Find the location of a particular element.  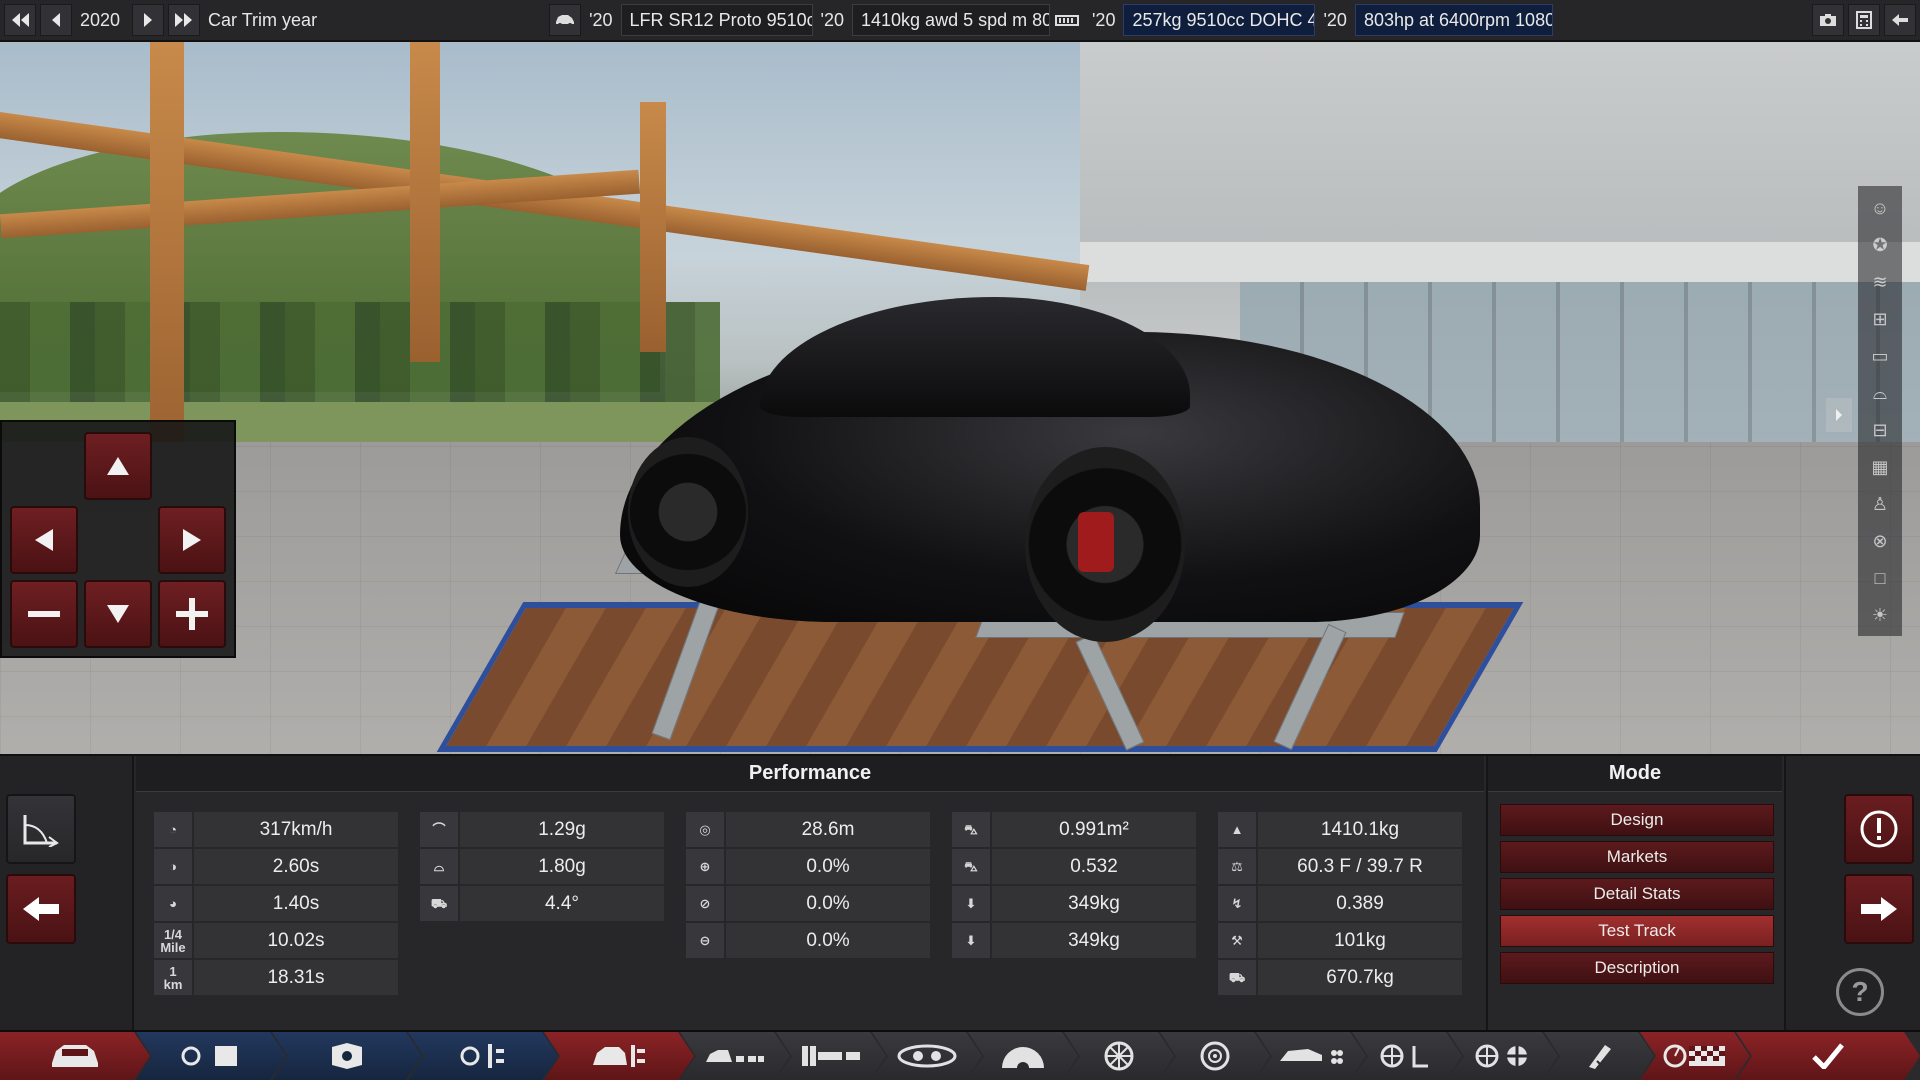

nav-test-track is located at coordinates (1695, 1056).